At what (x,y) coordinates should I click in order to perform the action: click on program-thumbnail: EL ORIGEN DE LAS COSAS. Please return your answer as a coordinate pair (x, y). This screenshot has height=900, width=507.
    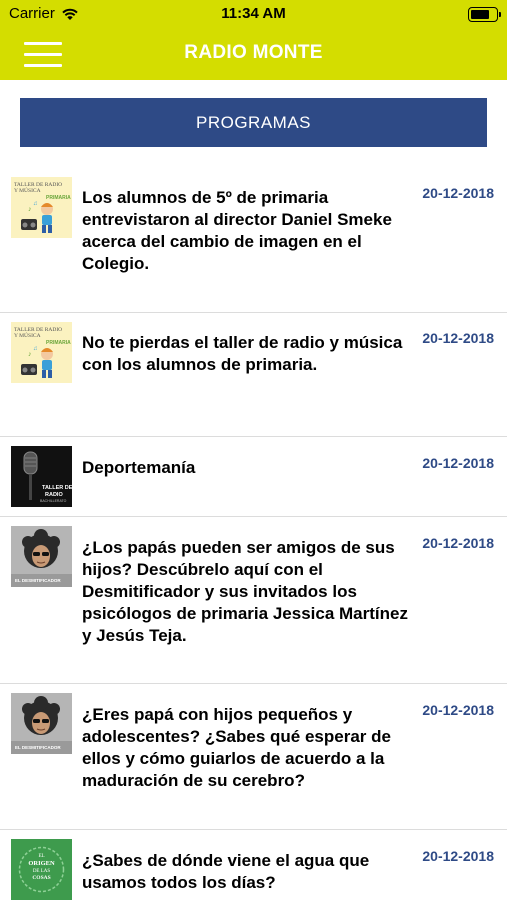
    Looking at the image, I should click on (41, 869).